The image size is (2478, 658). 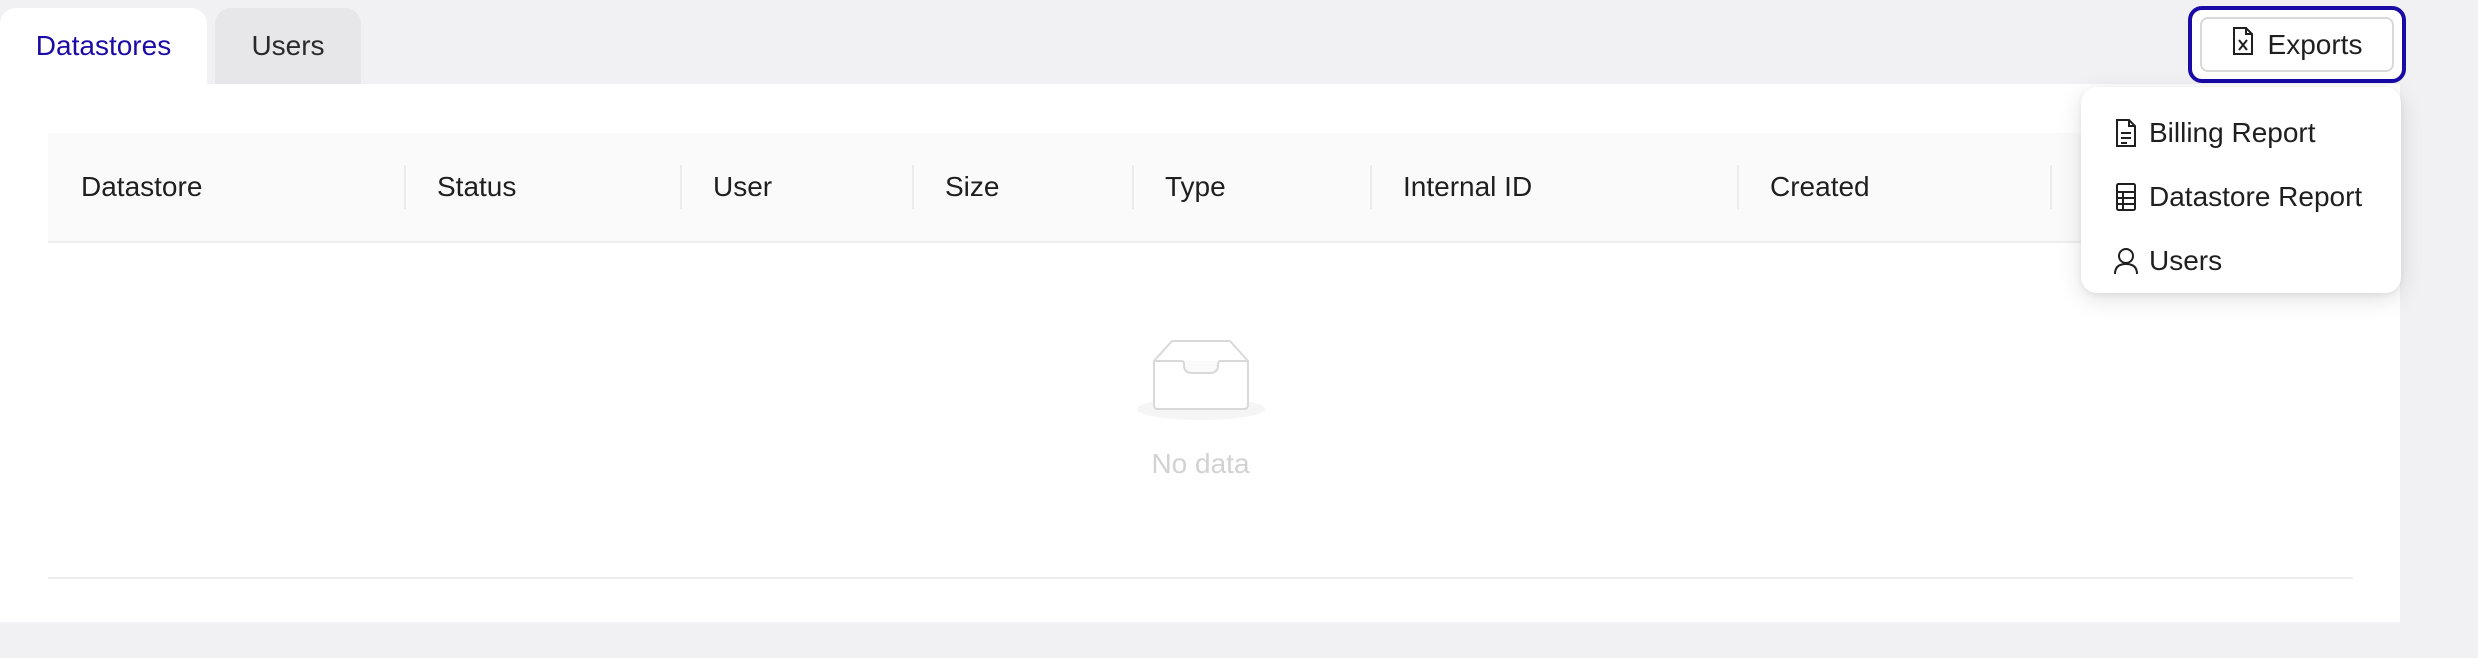 I want to click on table-icon, so click(x=2126, y=197).